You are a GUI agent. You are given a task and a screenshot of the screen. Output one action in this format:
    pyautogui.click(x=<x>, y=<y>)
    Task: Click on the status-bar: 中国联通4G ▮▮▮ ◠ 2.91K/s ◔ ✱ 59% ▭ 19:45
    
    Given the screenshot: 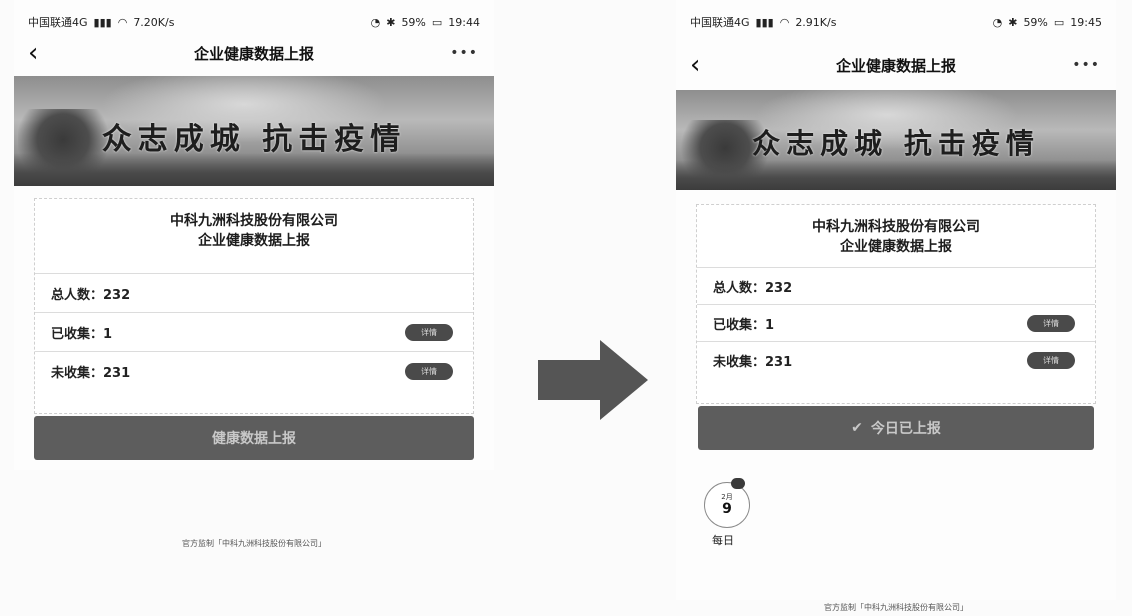 What is the action you would take?
    pyautogui.click(x=896, y=22)
    